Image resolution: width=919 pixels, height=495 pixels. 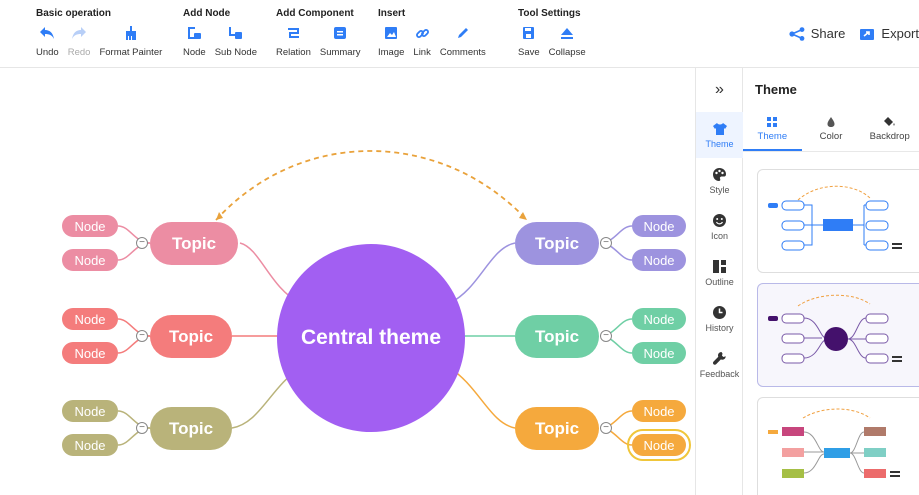 What do you see at coordinates (719, 190) in the screenshot?
I see `rail-item-label: Style` at bounding box center [719, 190].